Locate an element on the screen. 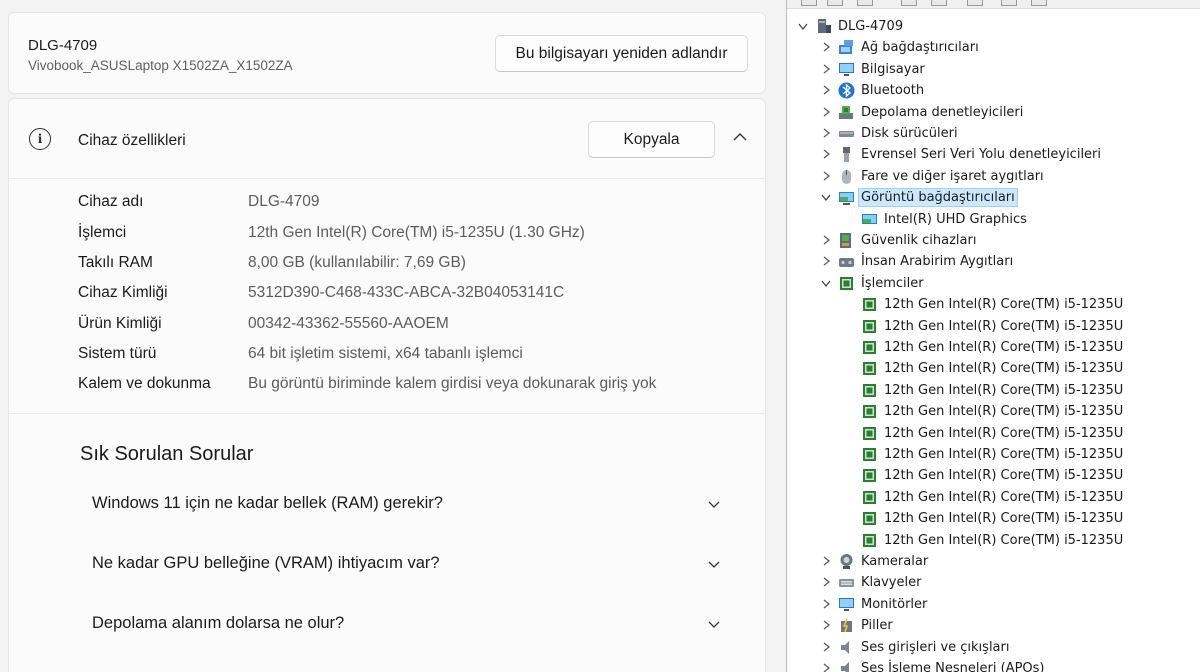  spec-label: İşlemci is located at coordinates (102, 232).